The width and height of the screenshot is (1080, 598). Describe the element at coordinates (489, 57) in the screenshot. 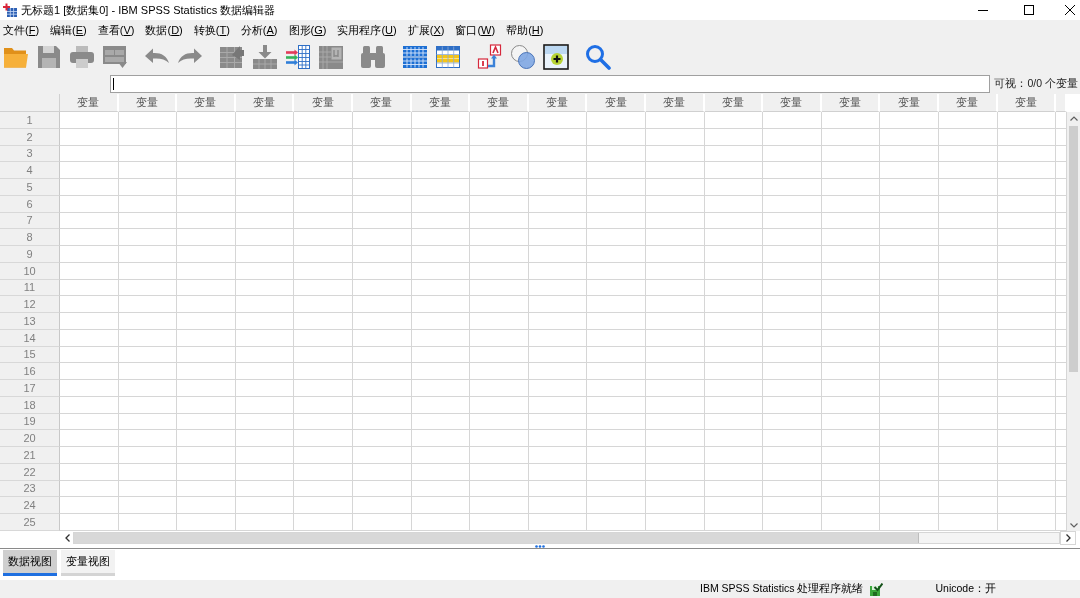

I see `boxes-arrow-icon` at that location.